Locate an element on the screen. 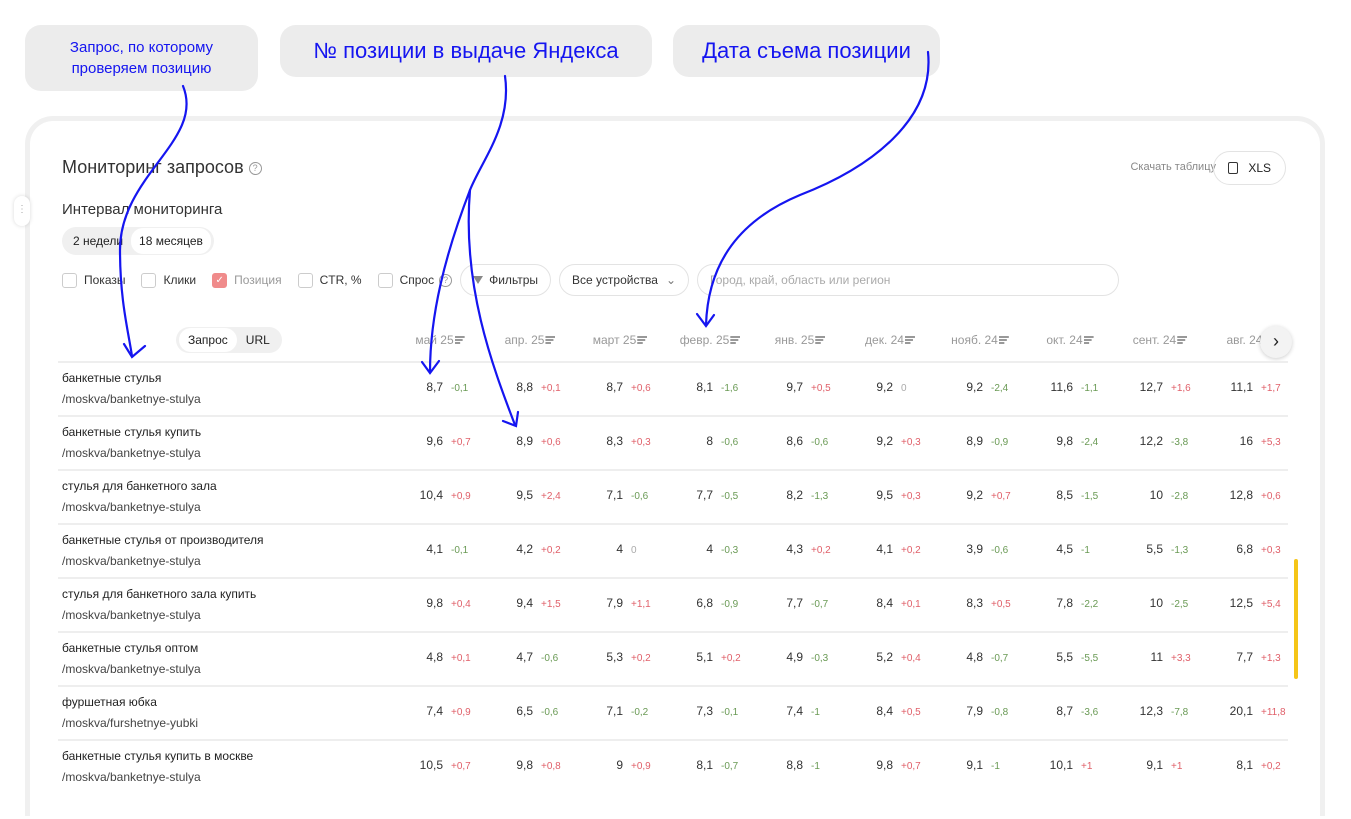  view-query: Запрос is located at coordinates (208, 340).